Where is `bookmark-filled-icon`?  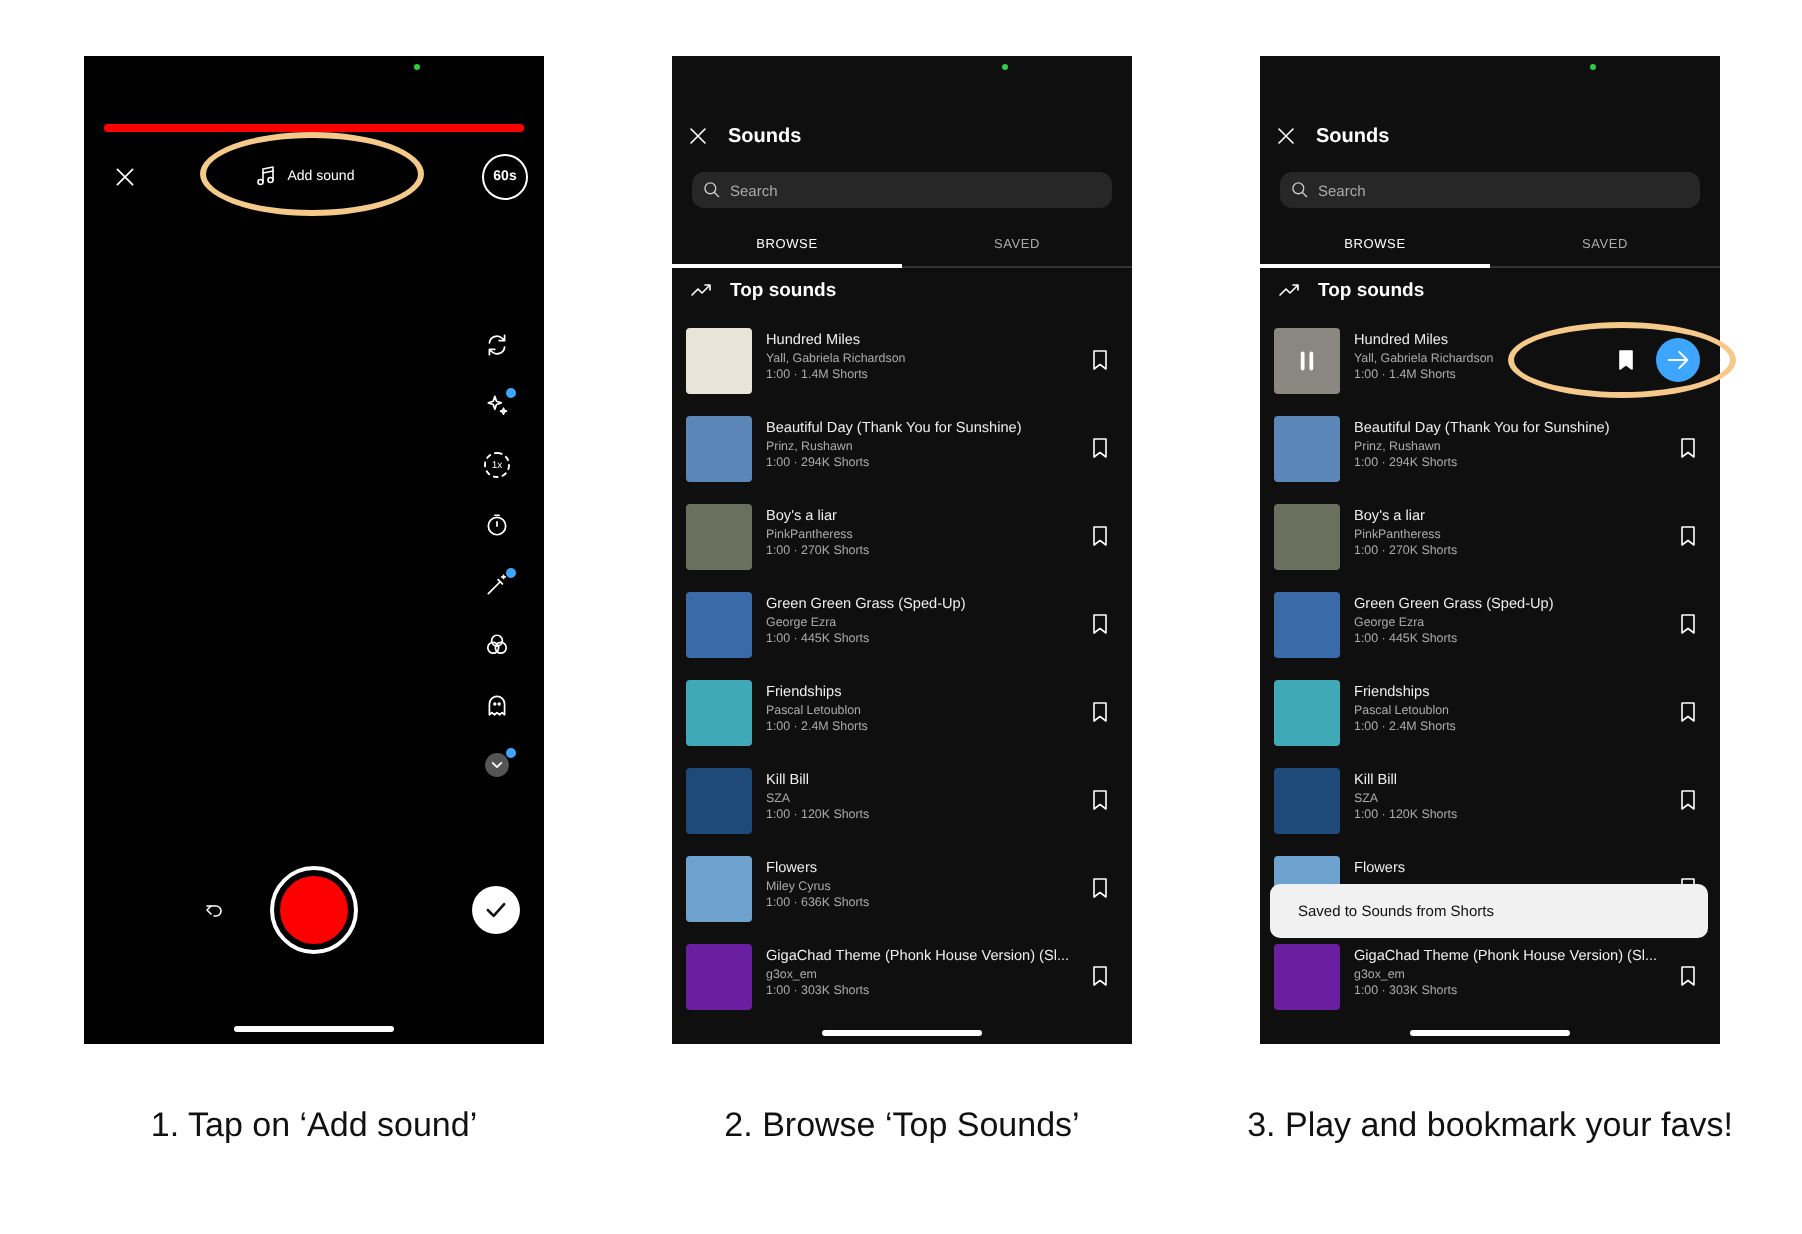 bookmark-filled-icon is located at coordinates (1626, 360).